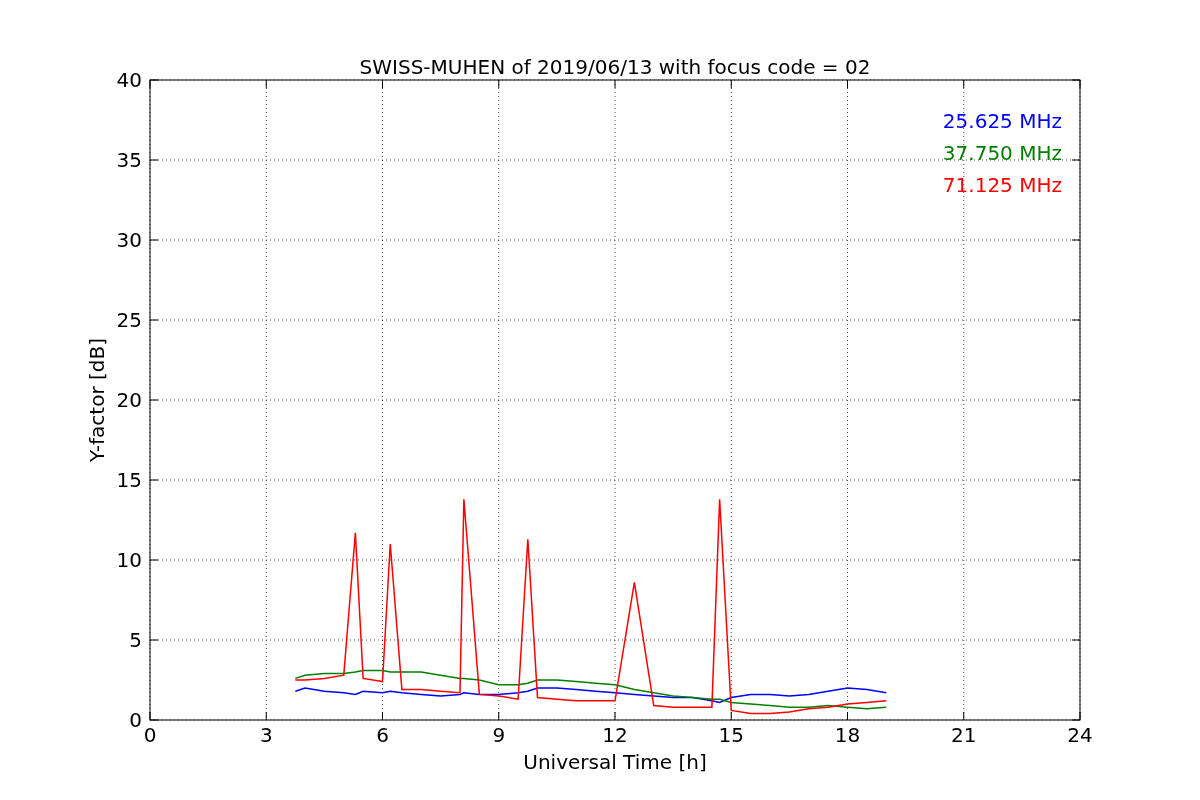 Image resolution: width=1200 pixels, height=800 pixels. What do you see at coordinates (1002, 153) in the screenshot?
I see `legend-label: 37.750 MHz` at bounding box center [1002, 153].